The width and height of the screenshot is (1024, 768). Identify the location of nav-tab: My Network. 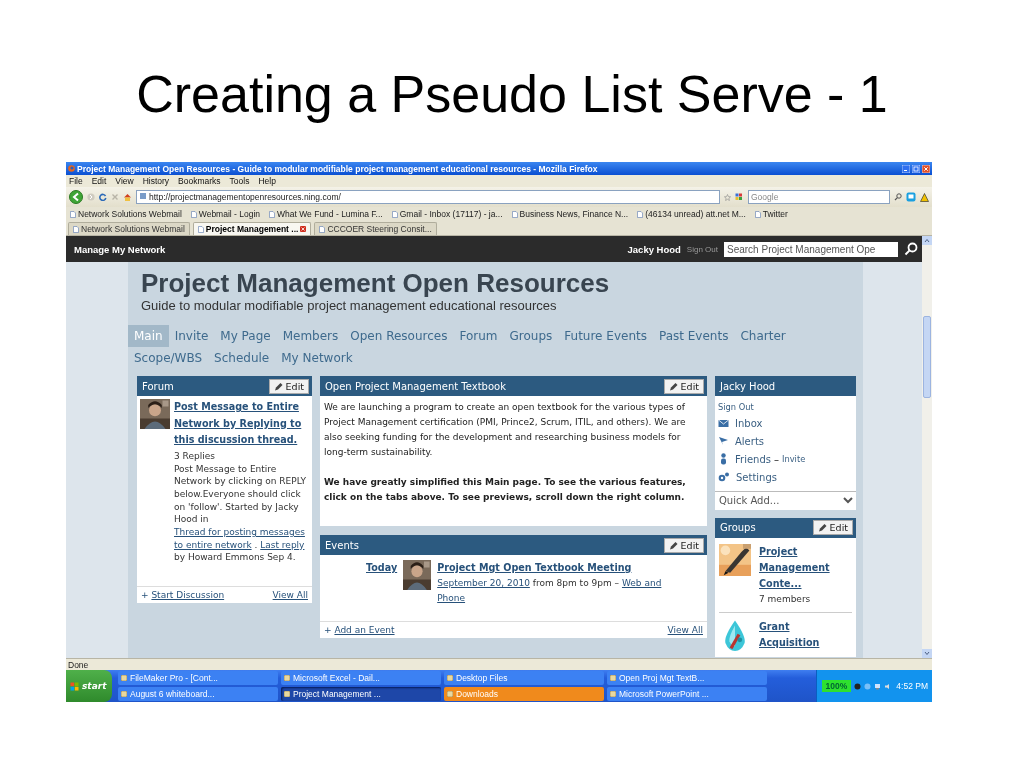
(317, 358).